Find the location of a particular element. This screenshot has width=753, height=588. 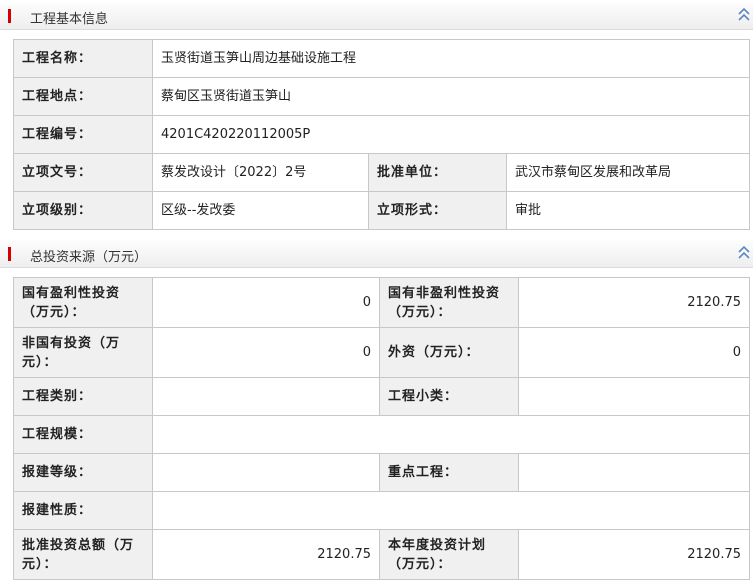

approval-form-label: 立项形式： is located at coordinates (437, 210).